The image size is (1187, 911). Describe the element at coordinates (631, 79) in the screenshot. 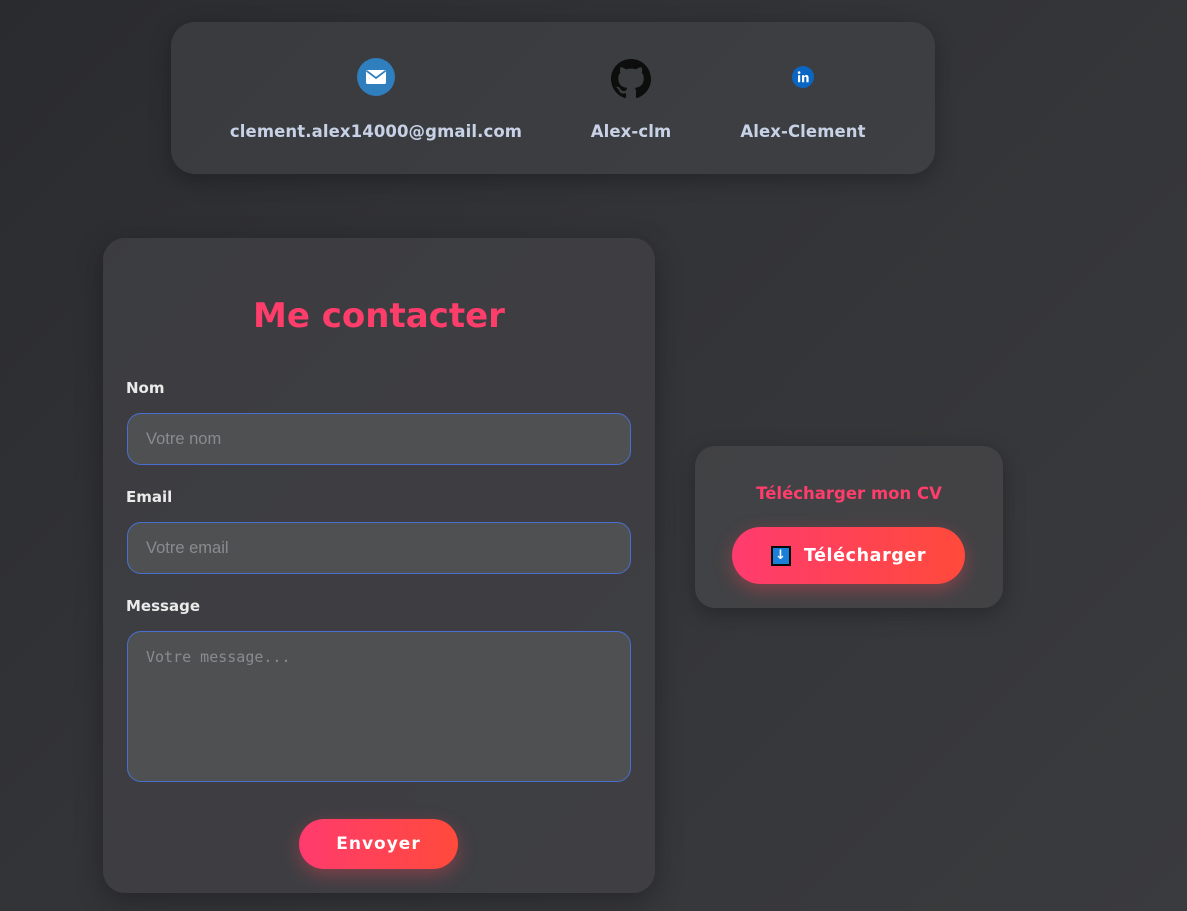

I see `github-icon` at that location.